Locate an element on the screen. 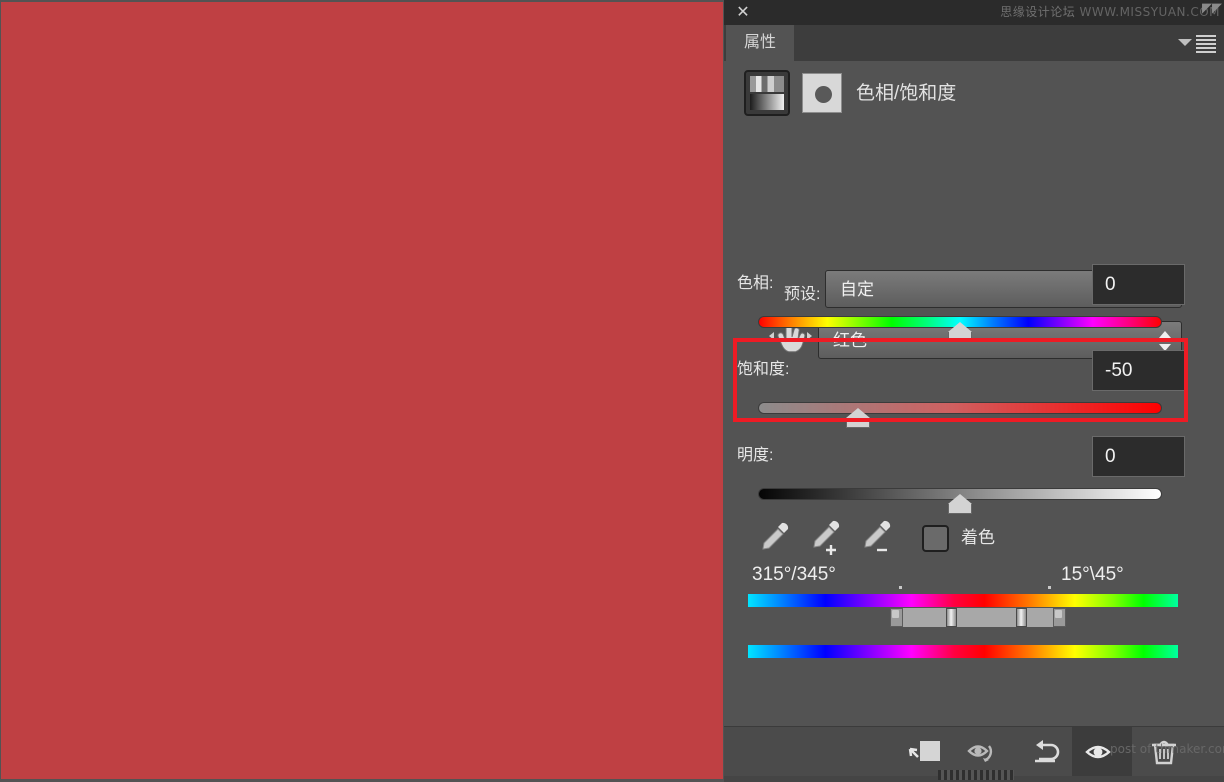 The image size is (1224, 782). panel-menu-button is located at coordinates (1198, 43).